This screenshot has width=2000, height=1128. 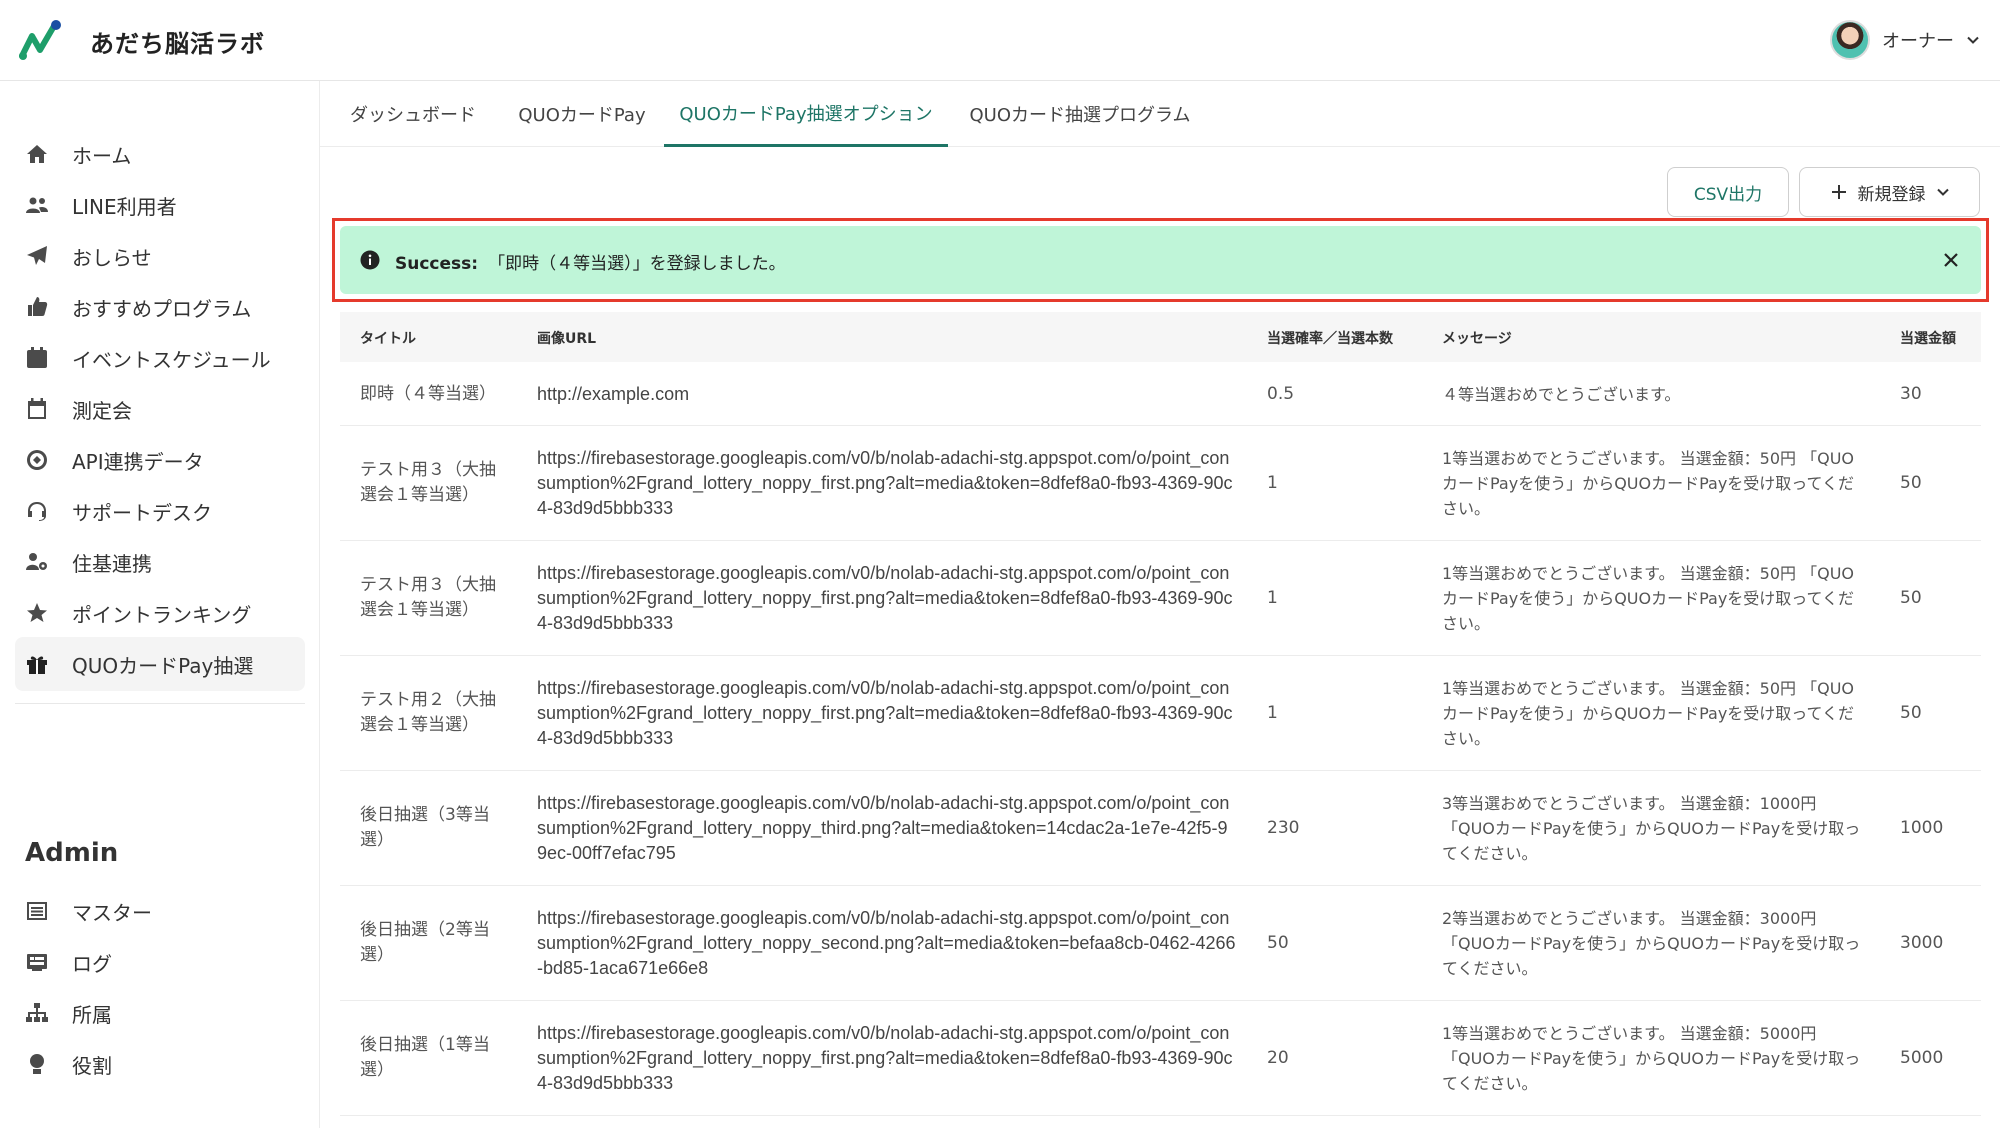 I want to click on csv-export-button: CSV出力, so click(x=1728, y=192).